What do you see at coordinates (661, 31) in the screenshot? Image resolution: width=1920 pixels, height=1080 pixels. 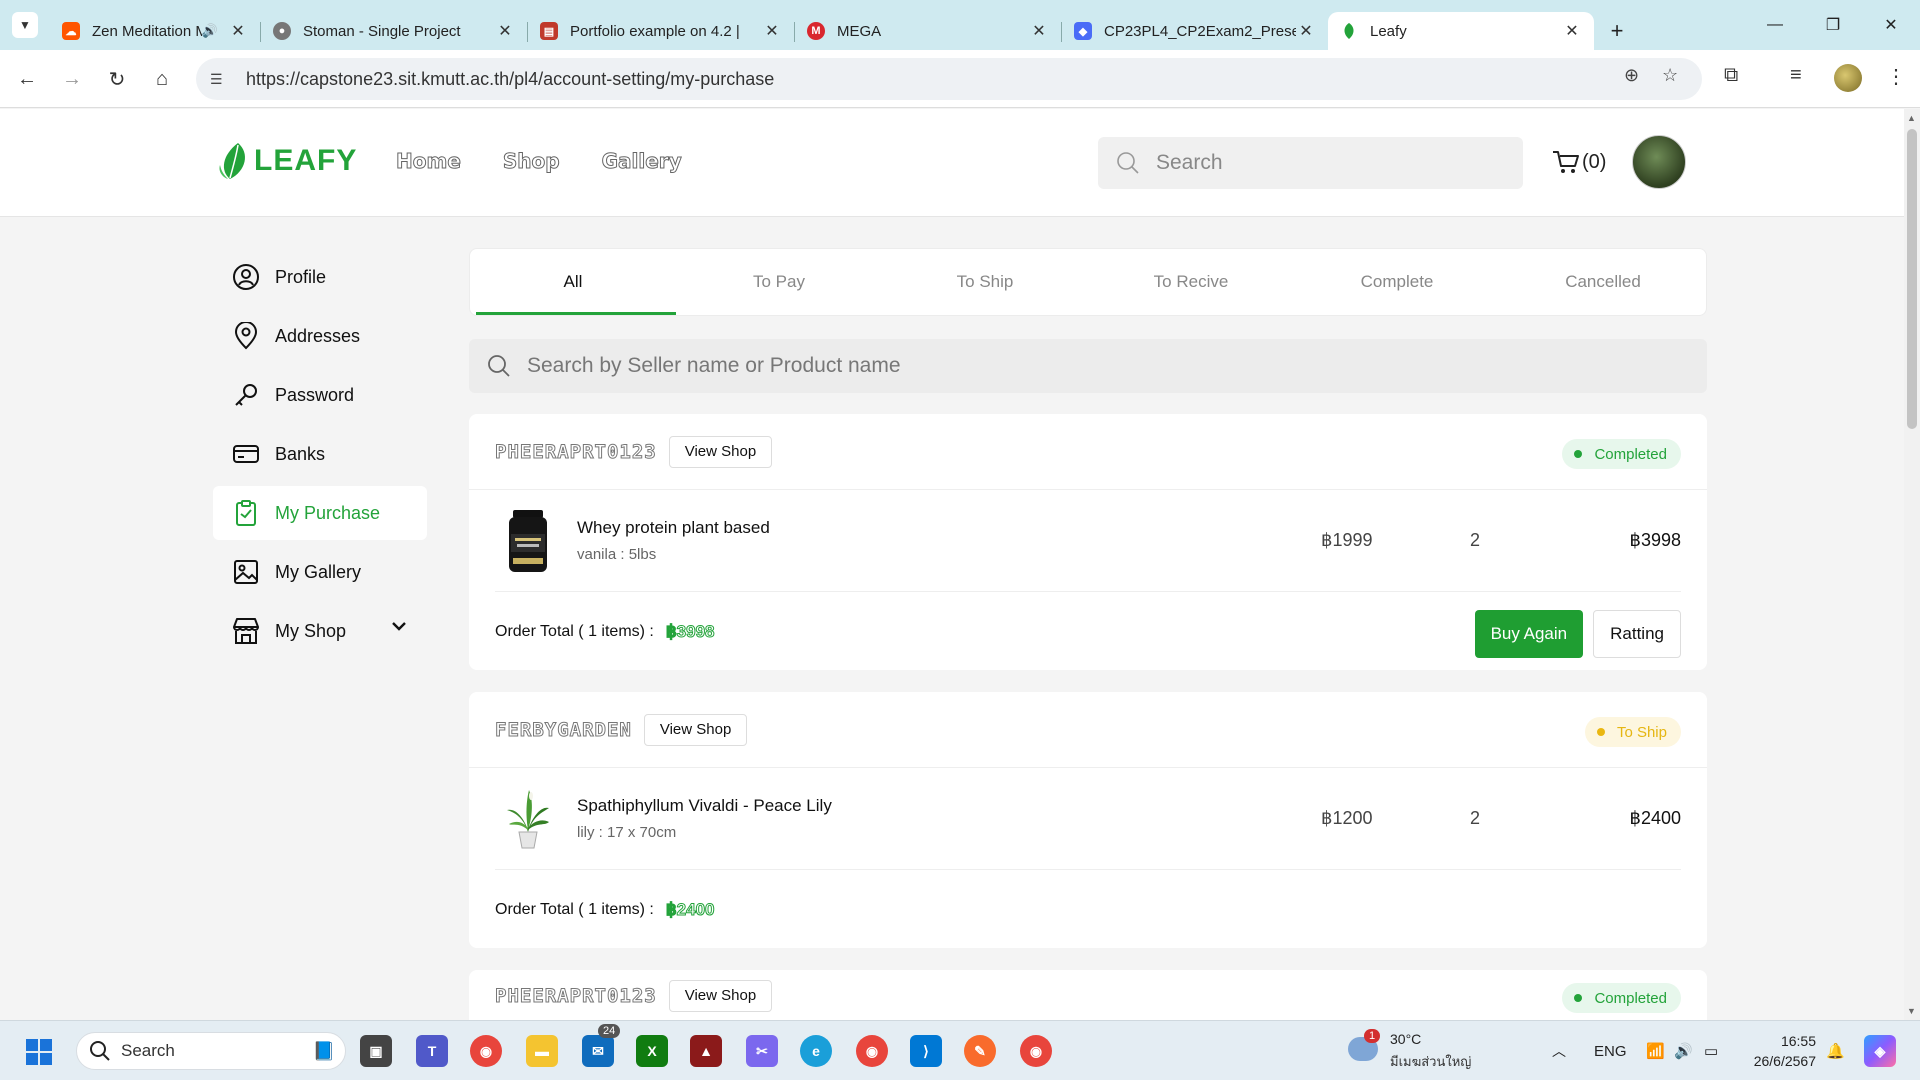 I see `browser-tab-portfolio: ▤ Portfolio example on 4.2 | ✕` at bounding box center [661, 31].